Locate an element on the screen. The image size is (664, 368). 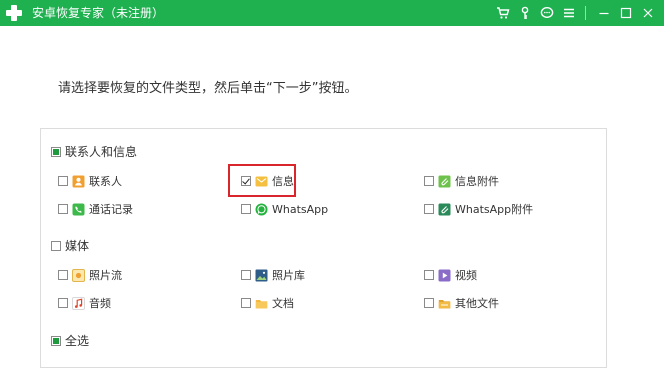
other-files-checkbox is located at coordinates (429, 303).